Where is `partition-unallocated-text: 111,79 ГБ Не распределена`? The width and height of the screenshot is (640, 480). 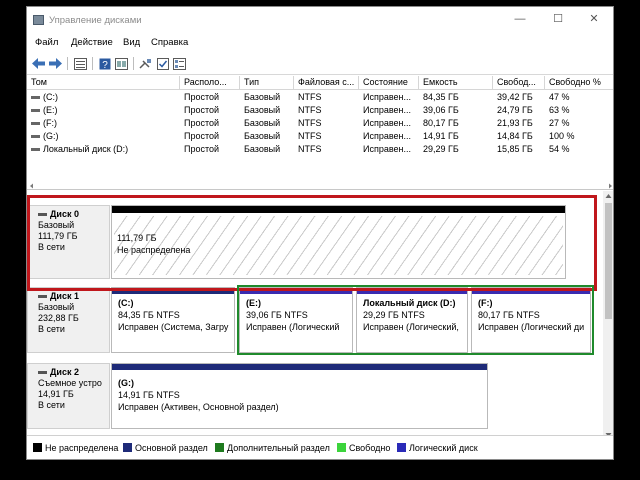
partition-unallocated-text: 111,79 ГБ Не распределена is located at coordinates (340, 244).